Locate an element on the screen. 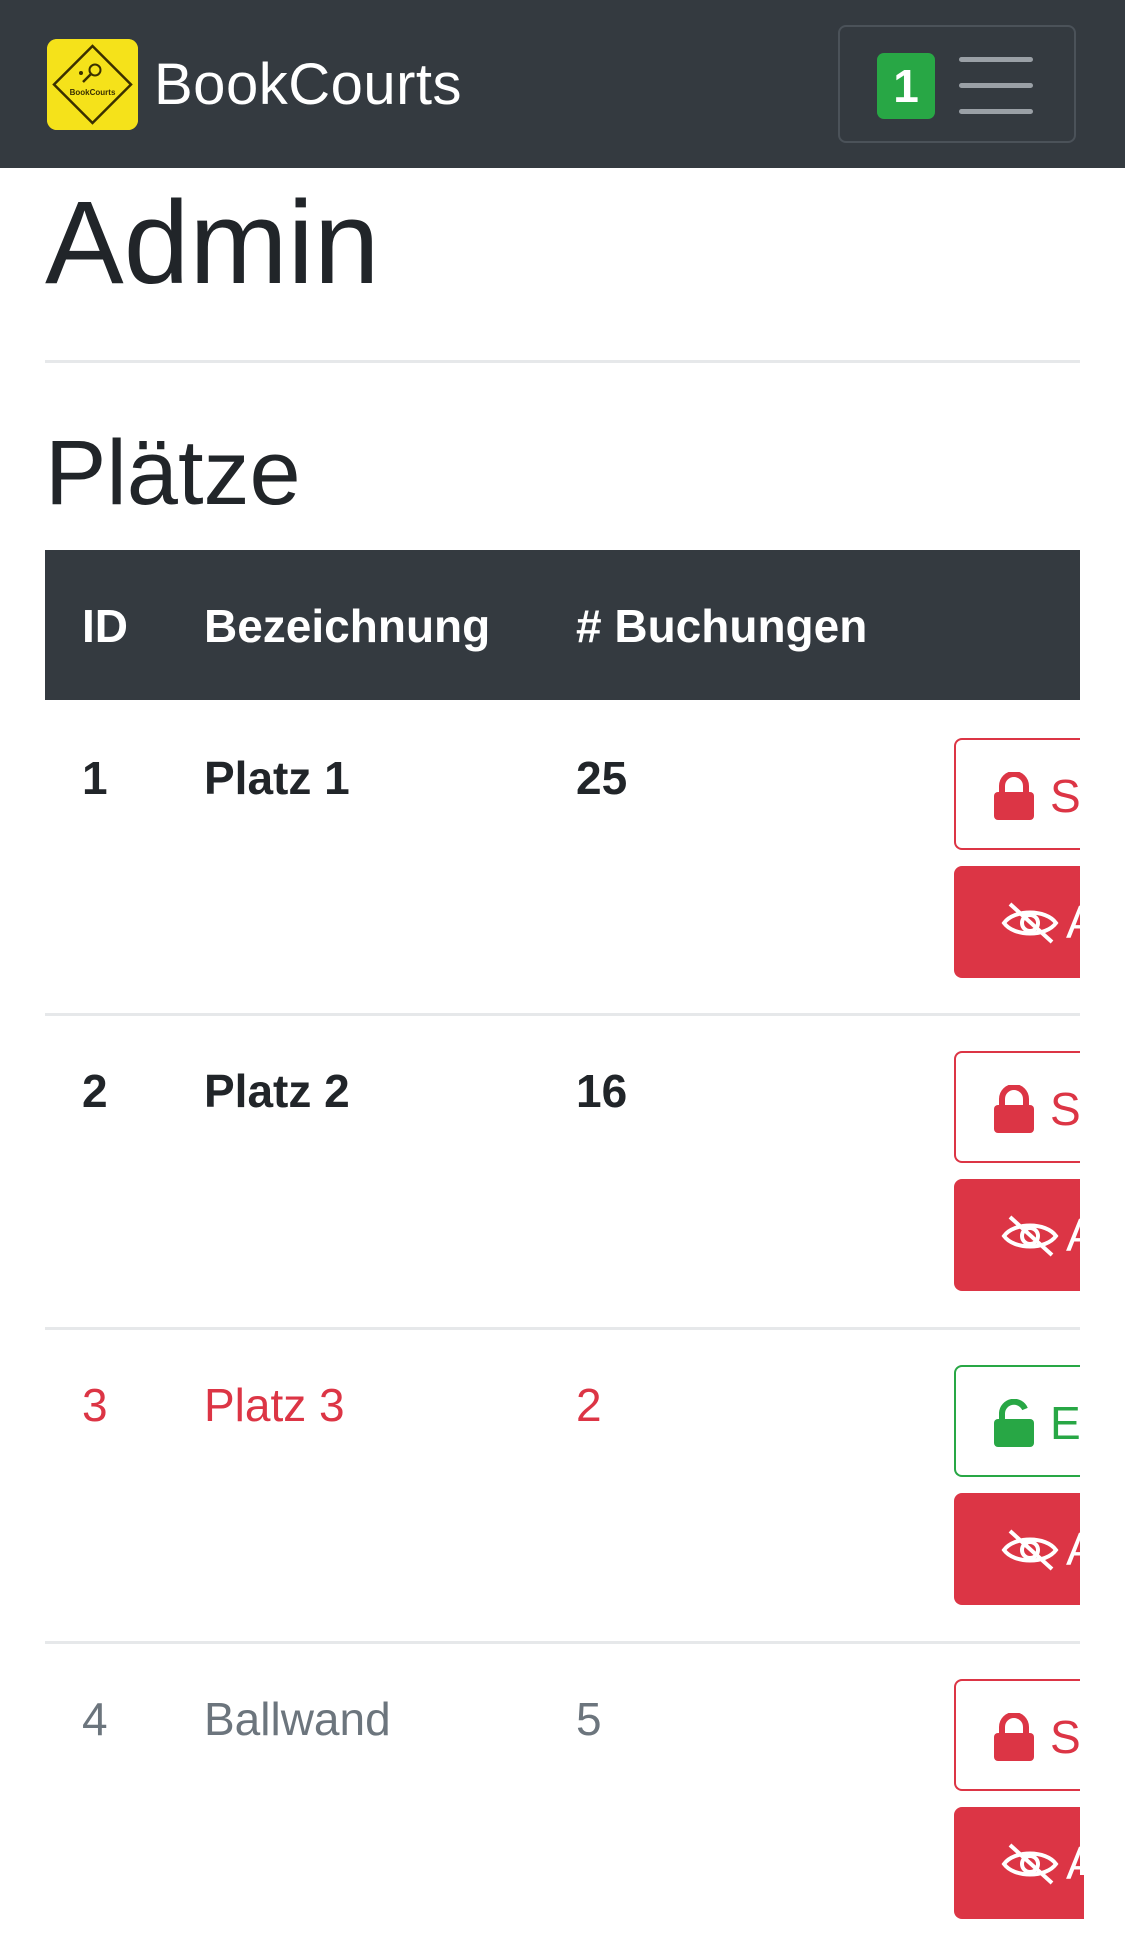  navbar: BookCourts BookCourts 1 is located at coordinates (562, 84).